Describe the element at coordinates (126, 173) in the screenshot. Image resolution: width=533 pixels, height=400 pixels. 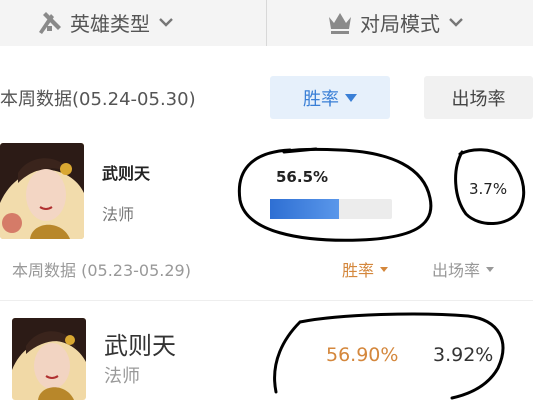
I see `hero-name: 武则天` at that location.